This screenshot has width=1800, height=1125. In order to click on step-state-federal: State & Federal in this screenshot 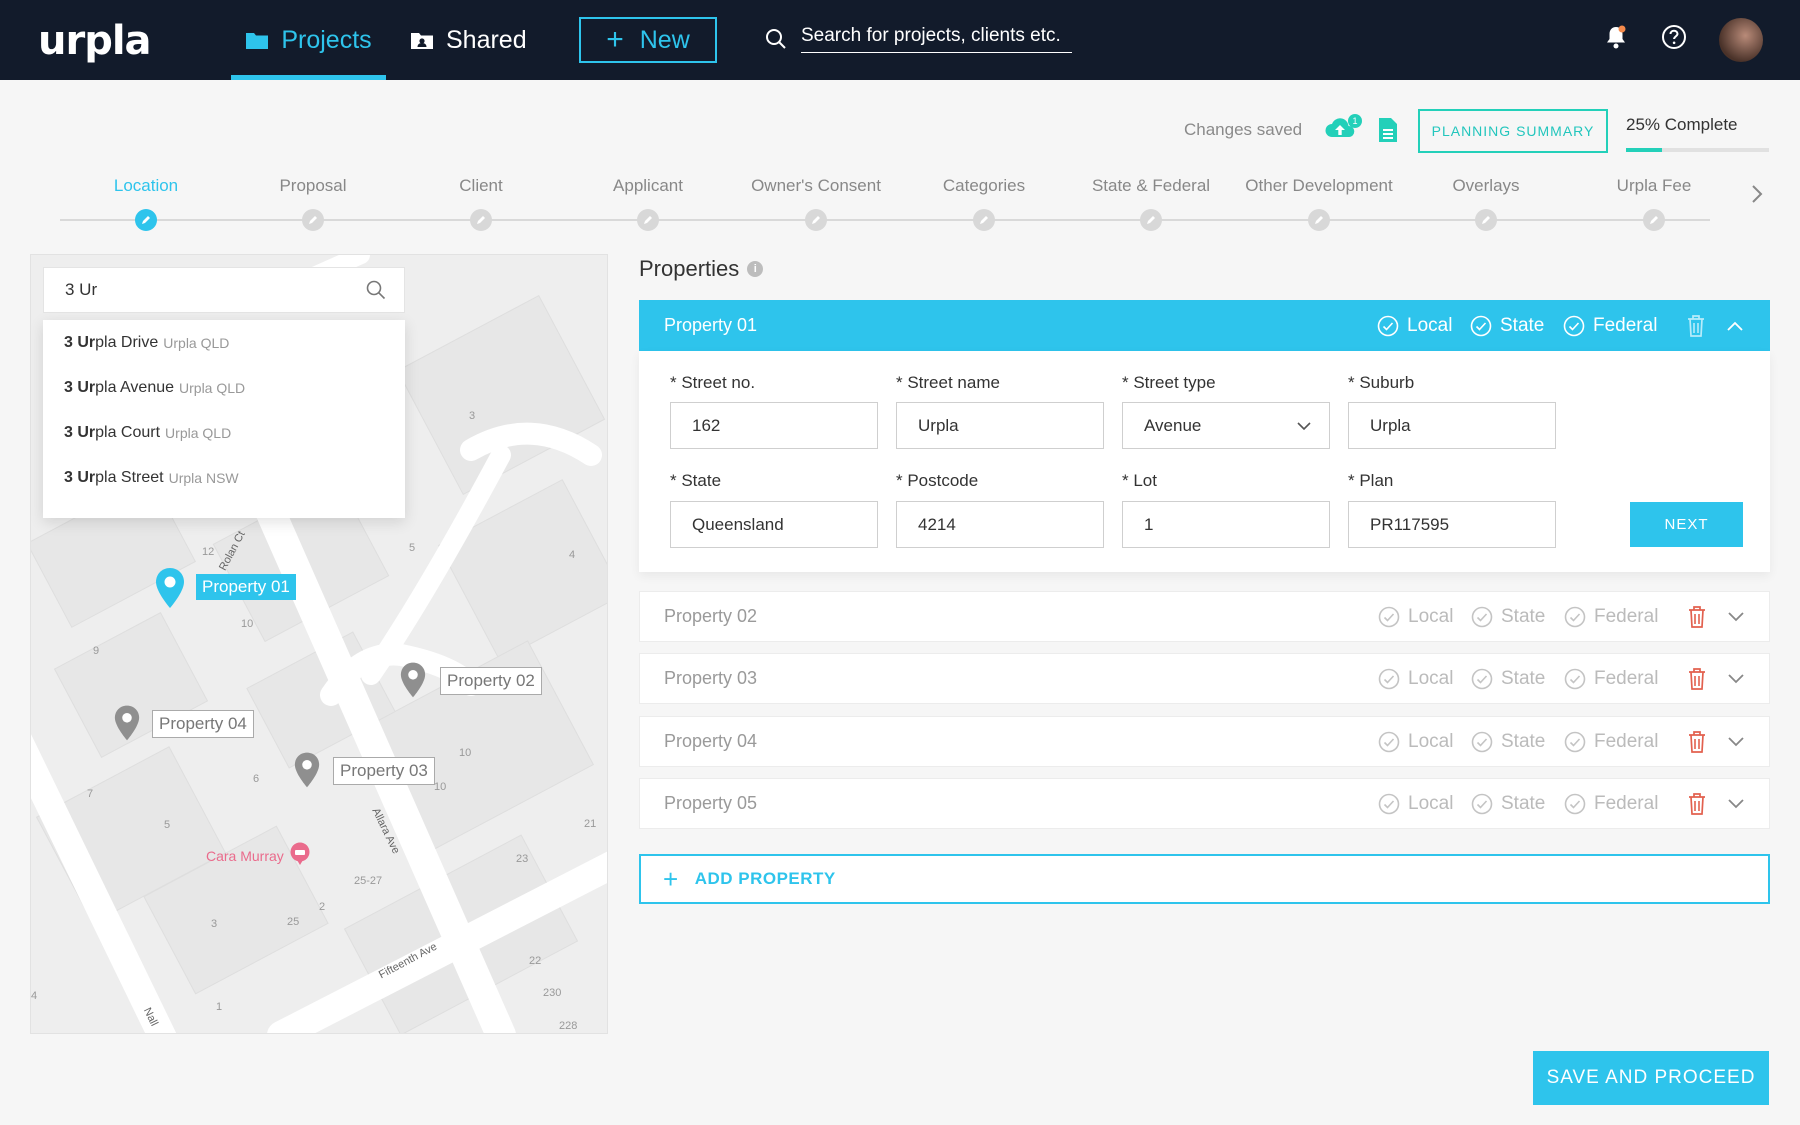, I will do `click(1151, 203)`.